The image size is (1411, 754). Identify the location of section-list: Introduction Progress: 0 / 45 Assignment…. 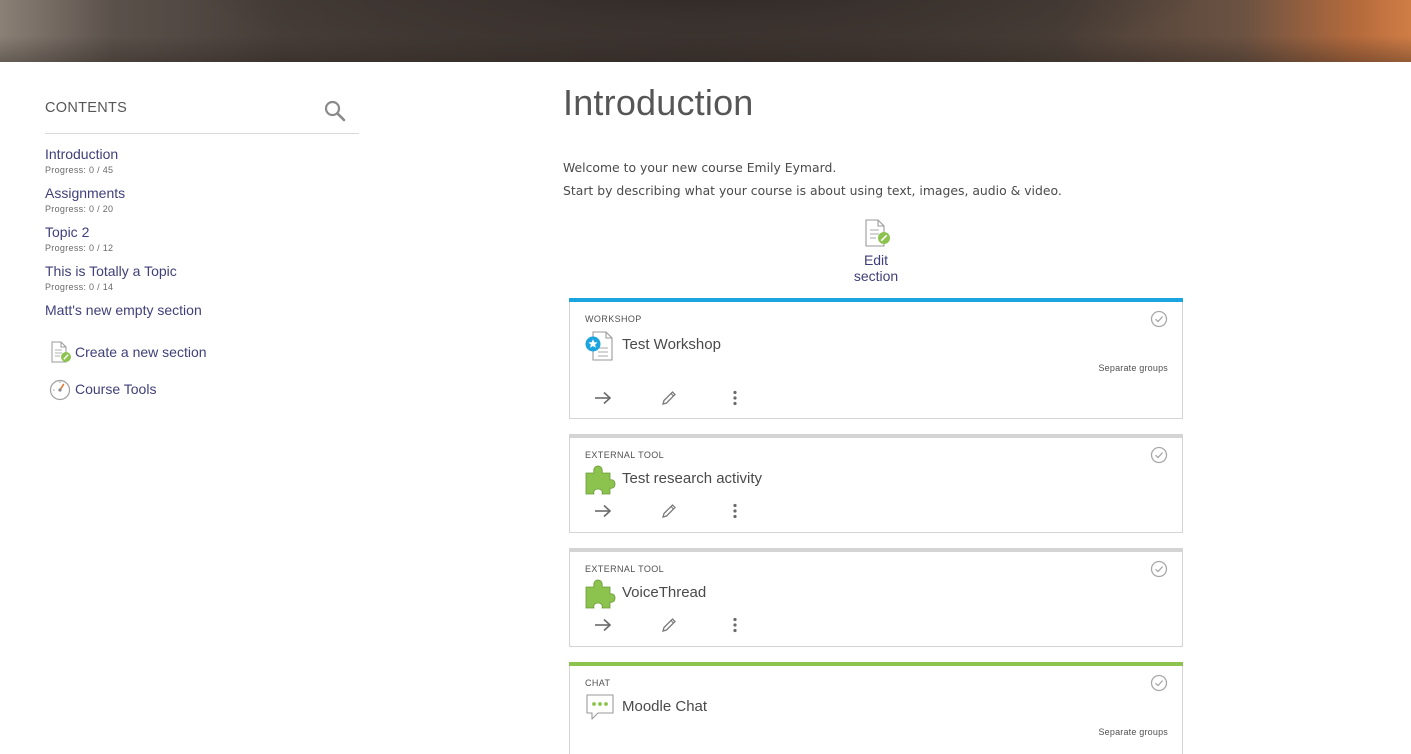
(202, 239).